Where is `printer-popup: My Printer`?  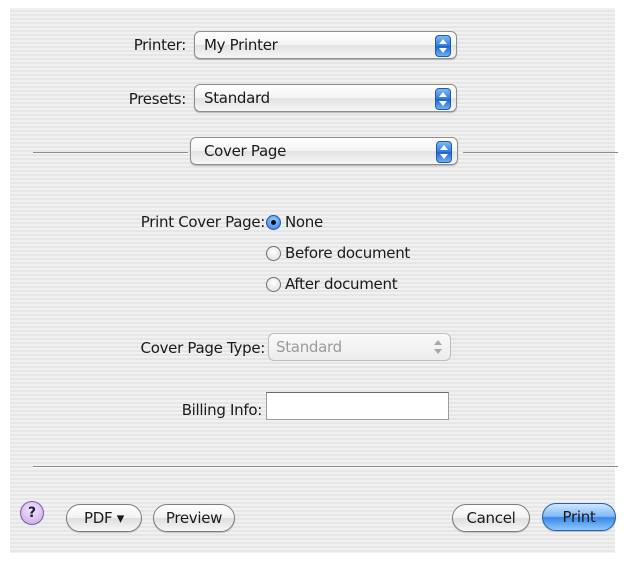
printer-popup: My Printer is located at coordinates (325, 45).